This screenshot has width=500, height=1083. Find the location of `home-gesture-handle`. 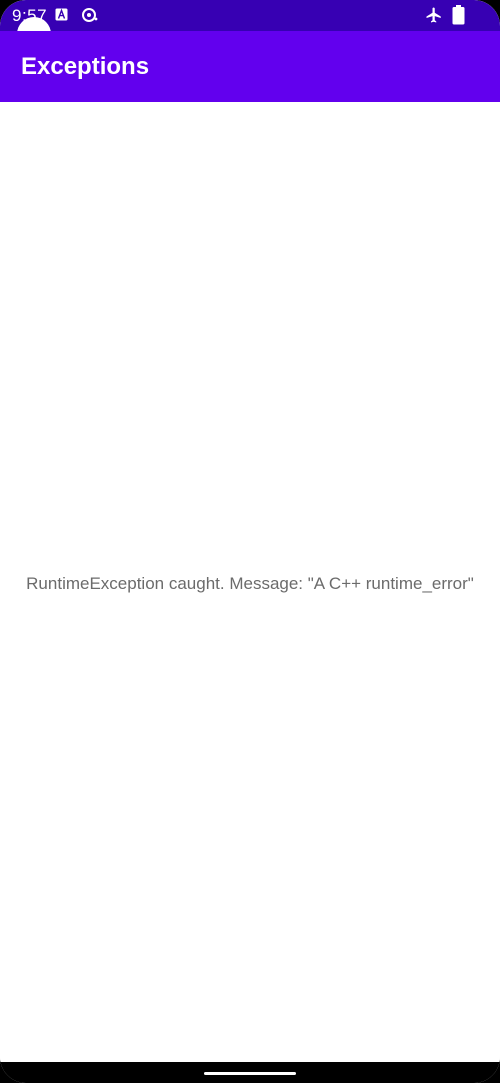

home-gesture-handle is located at coordinates (250, 1073).